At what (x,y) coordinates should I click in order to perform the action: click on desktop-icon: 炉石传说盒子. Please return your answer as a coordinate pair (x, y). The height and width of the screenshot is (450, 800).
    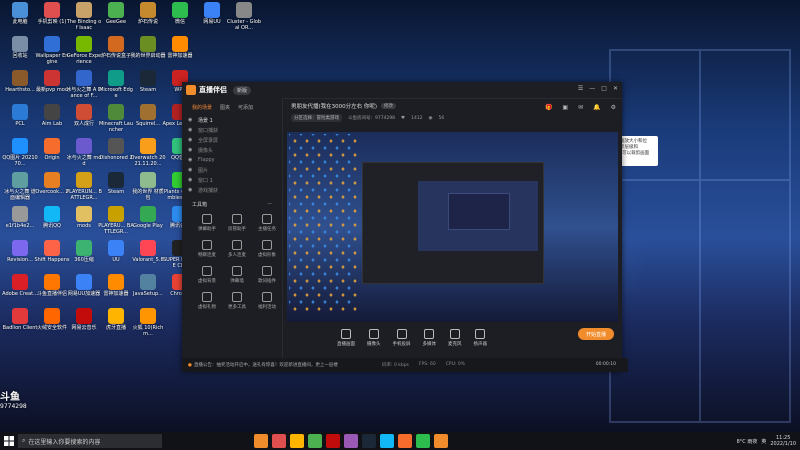
    Looking at the image, I should click on (116, 47).